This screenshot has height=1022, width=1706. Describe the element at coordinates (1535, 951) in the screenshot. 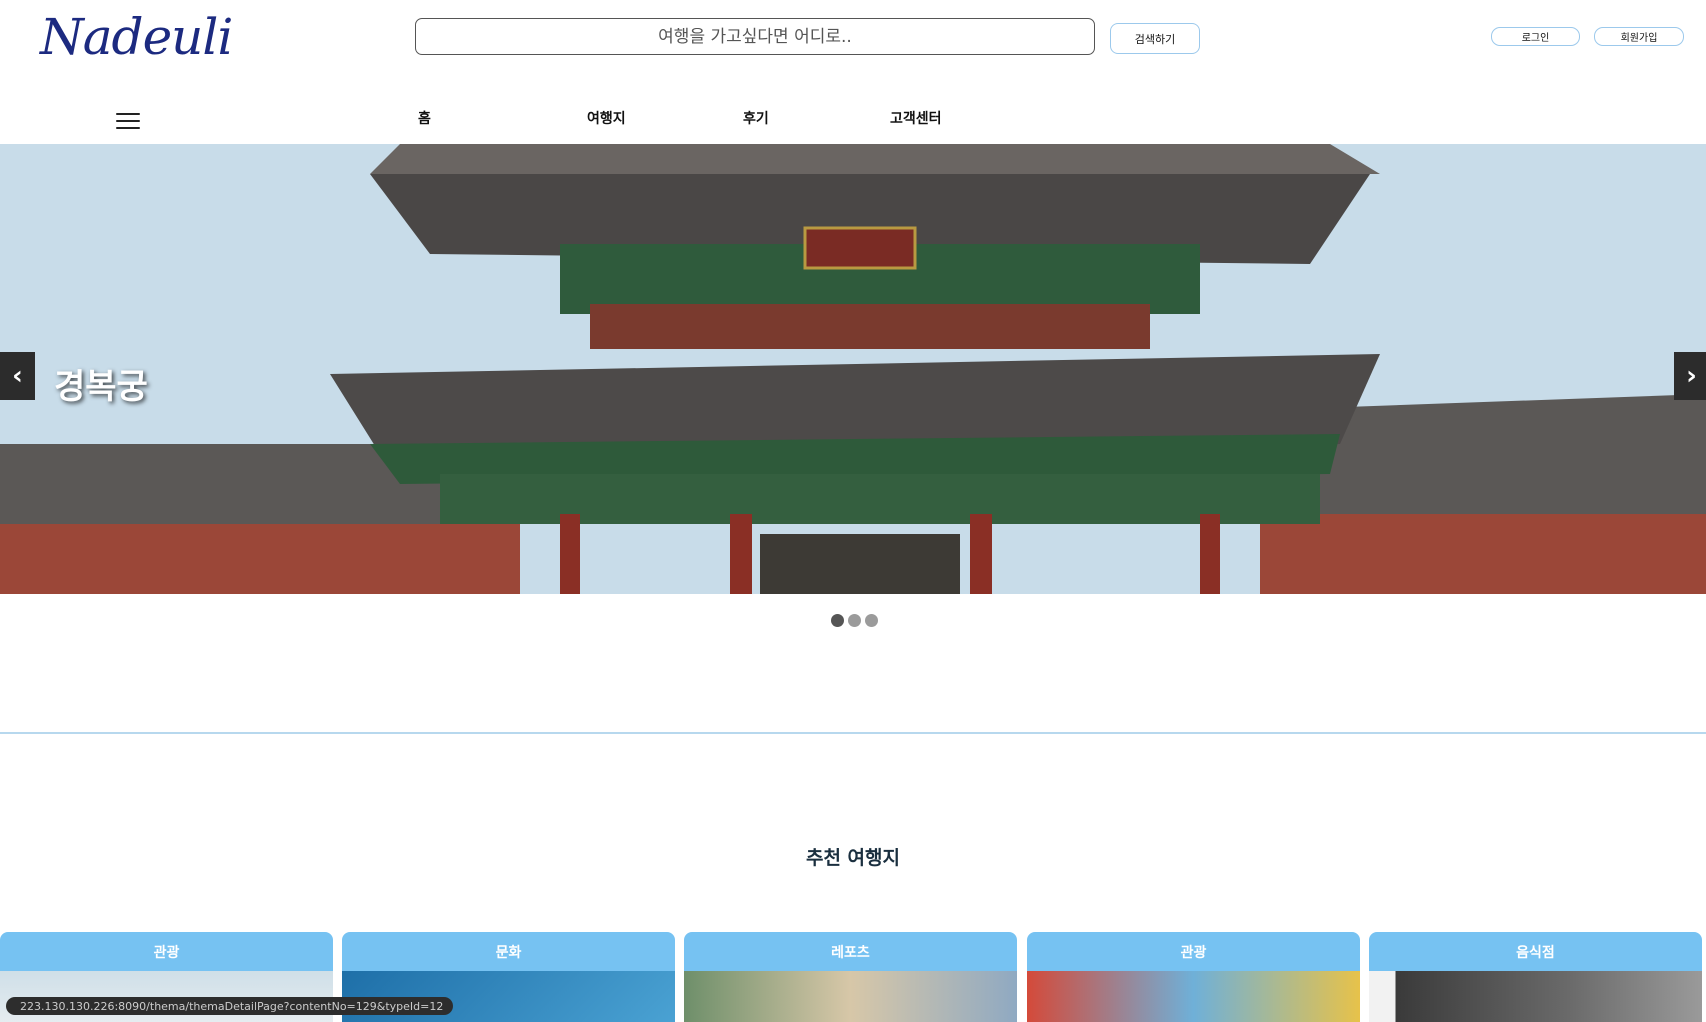

I see `card-category: 음식점` at that location.